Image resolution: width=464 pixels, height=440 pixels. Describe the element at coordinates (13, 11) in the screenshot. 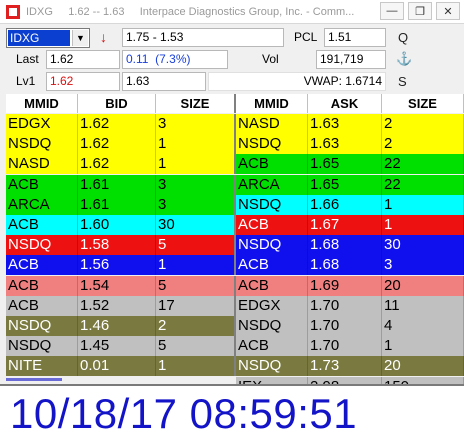

I see `app-icon` at that location.